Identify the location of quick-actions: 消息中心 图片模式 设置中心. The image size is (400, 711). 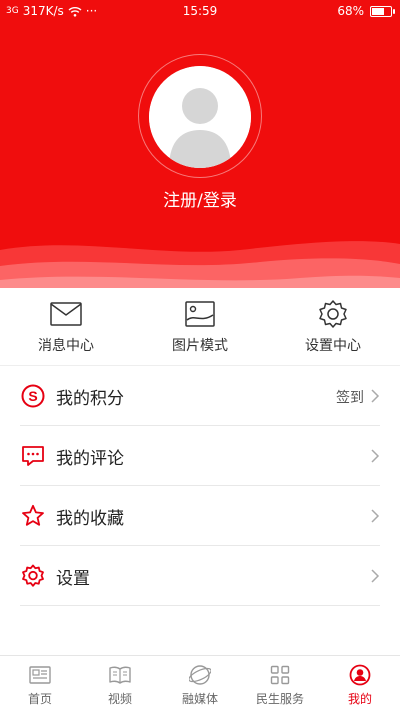
(200, 327).